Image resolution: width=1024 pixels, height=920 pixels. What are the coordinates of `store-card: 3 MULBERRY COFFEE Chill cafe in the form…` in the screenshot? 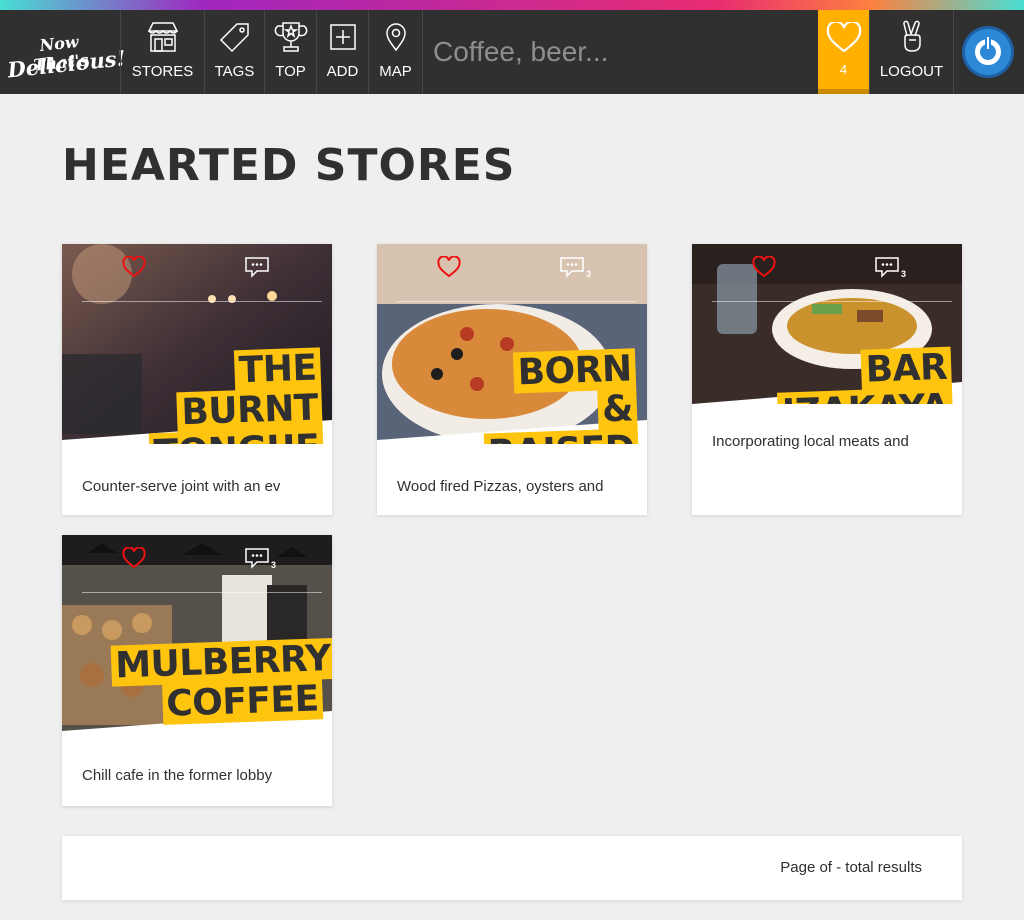 It's located at (197, 670).